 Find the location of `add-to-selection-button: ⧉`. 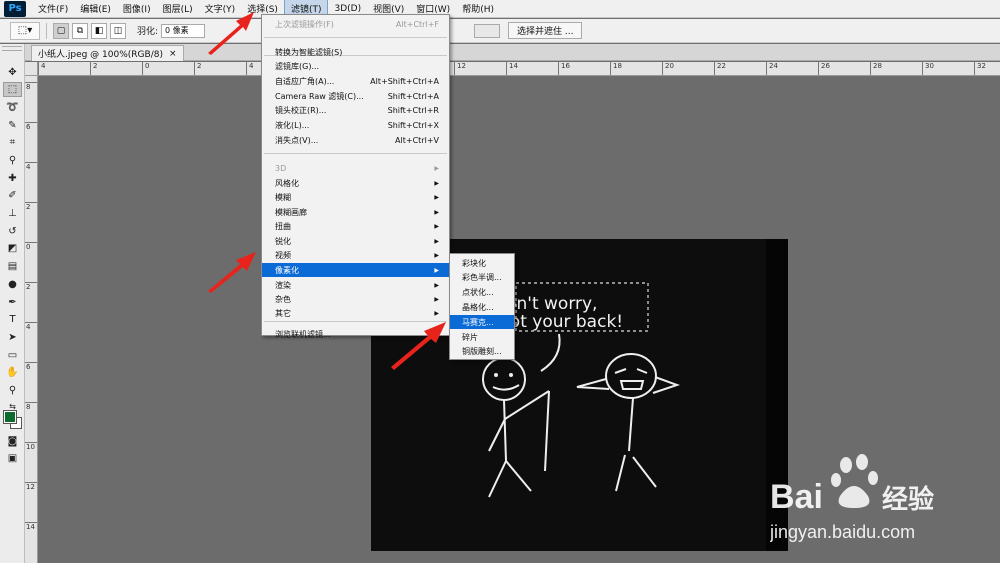

add-to-selection-button: ⧉ is located at coordinates (80, 30).